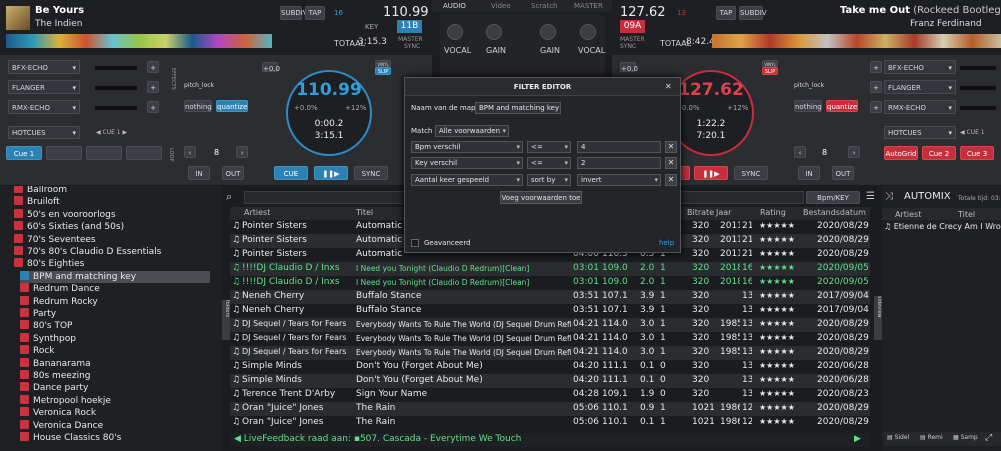 The height and width of the screenshot is (451, 1001). I want to click on tree-item: Dance party, so click(54, 388).